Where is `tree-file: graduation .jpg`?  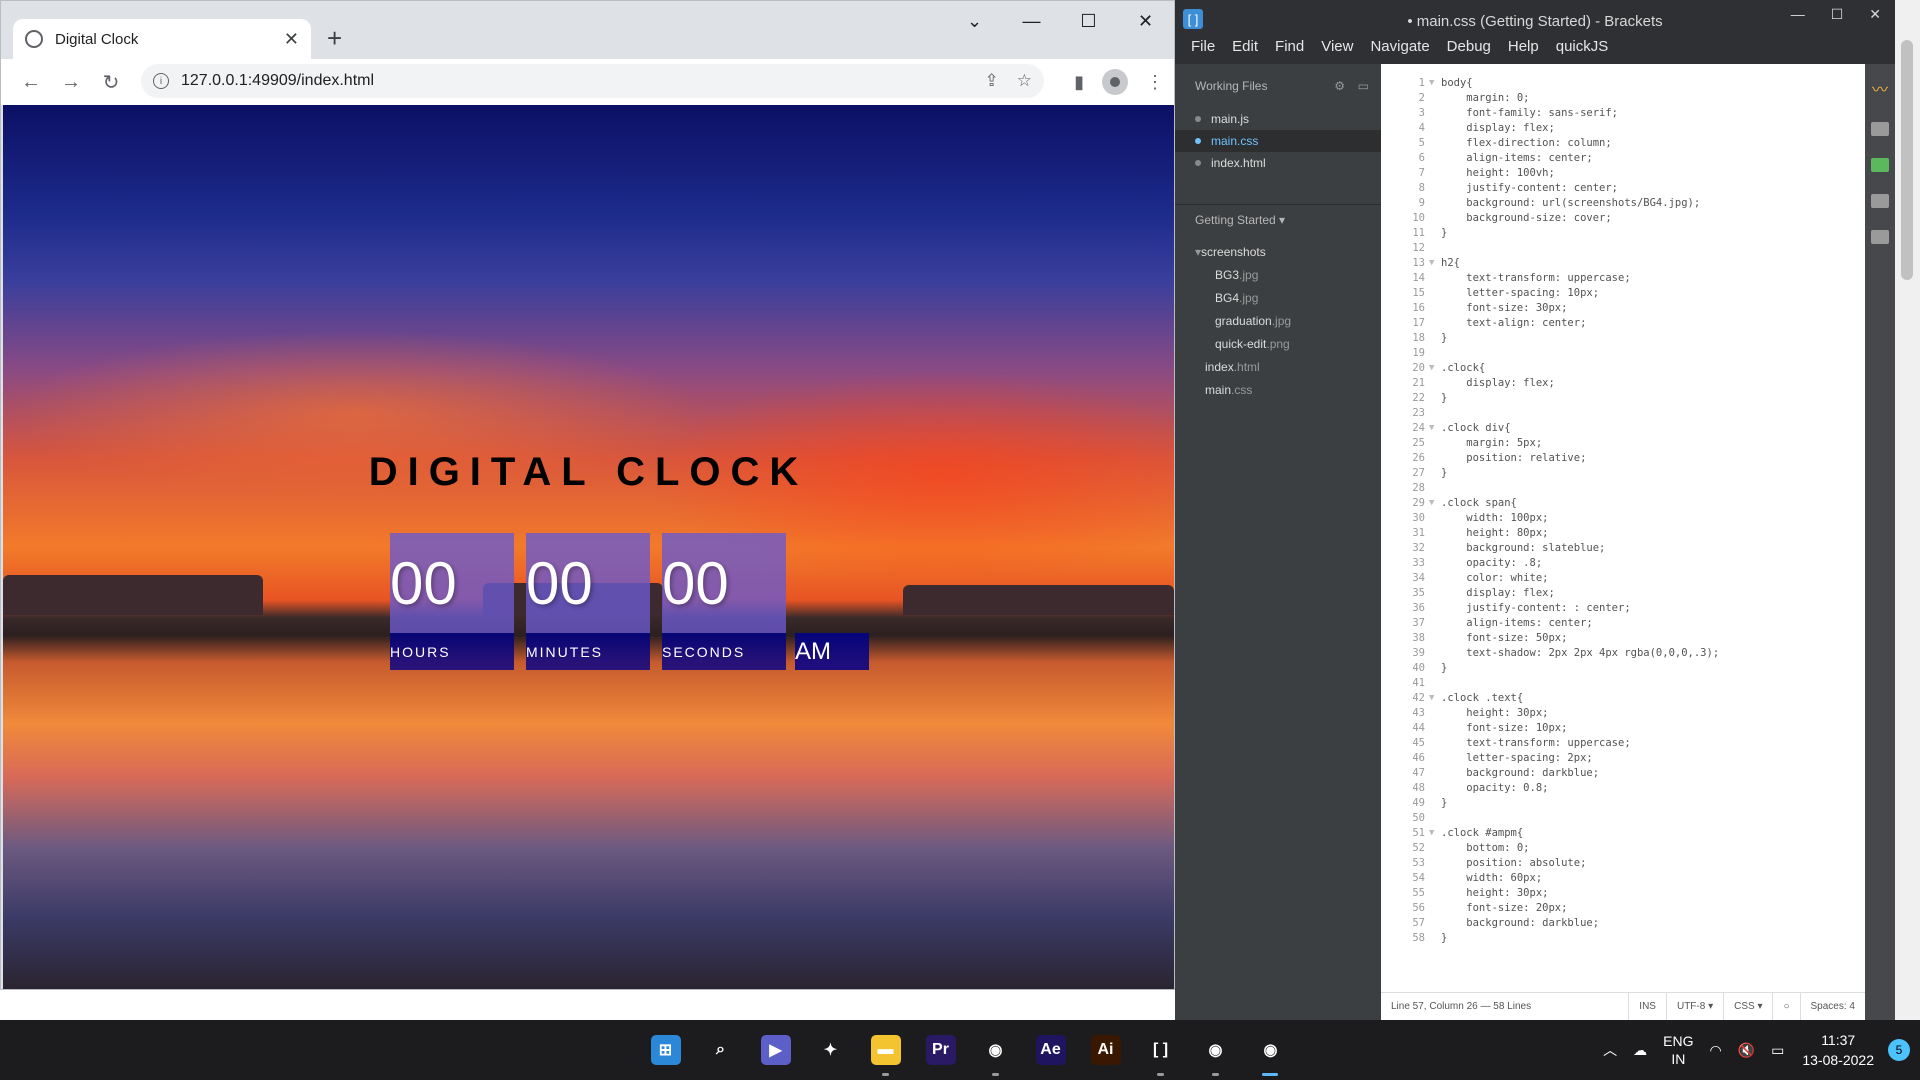
tree-file: graduation .jpg is located at coordinates (1278, 320).